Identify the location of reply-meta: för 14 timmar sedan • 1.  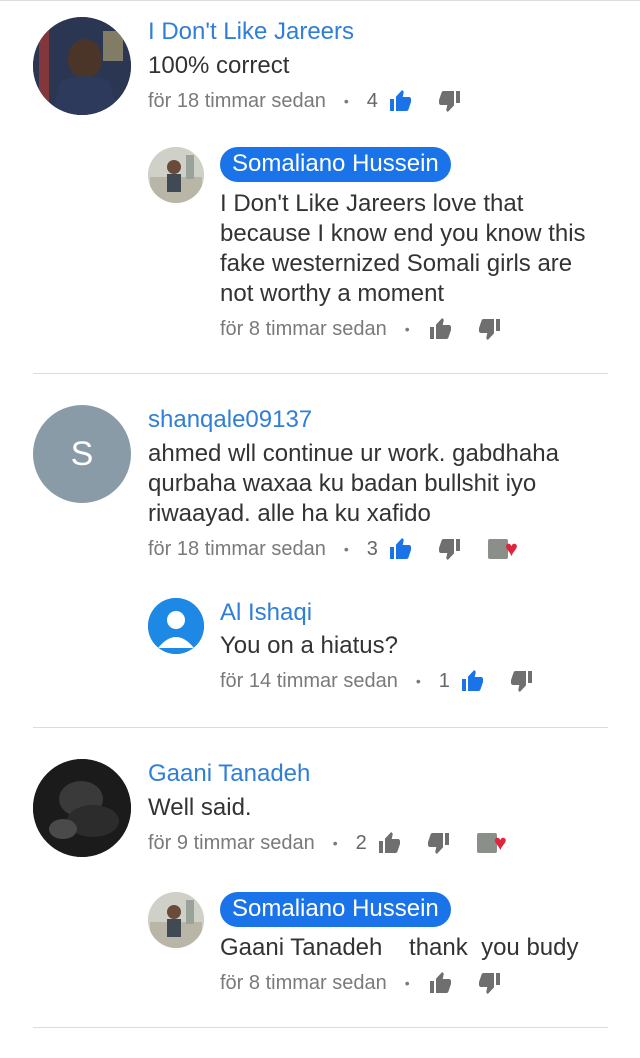
(390, 681).